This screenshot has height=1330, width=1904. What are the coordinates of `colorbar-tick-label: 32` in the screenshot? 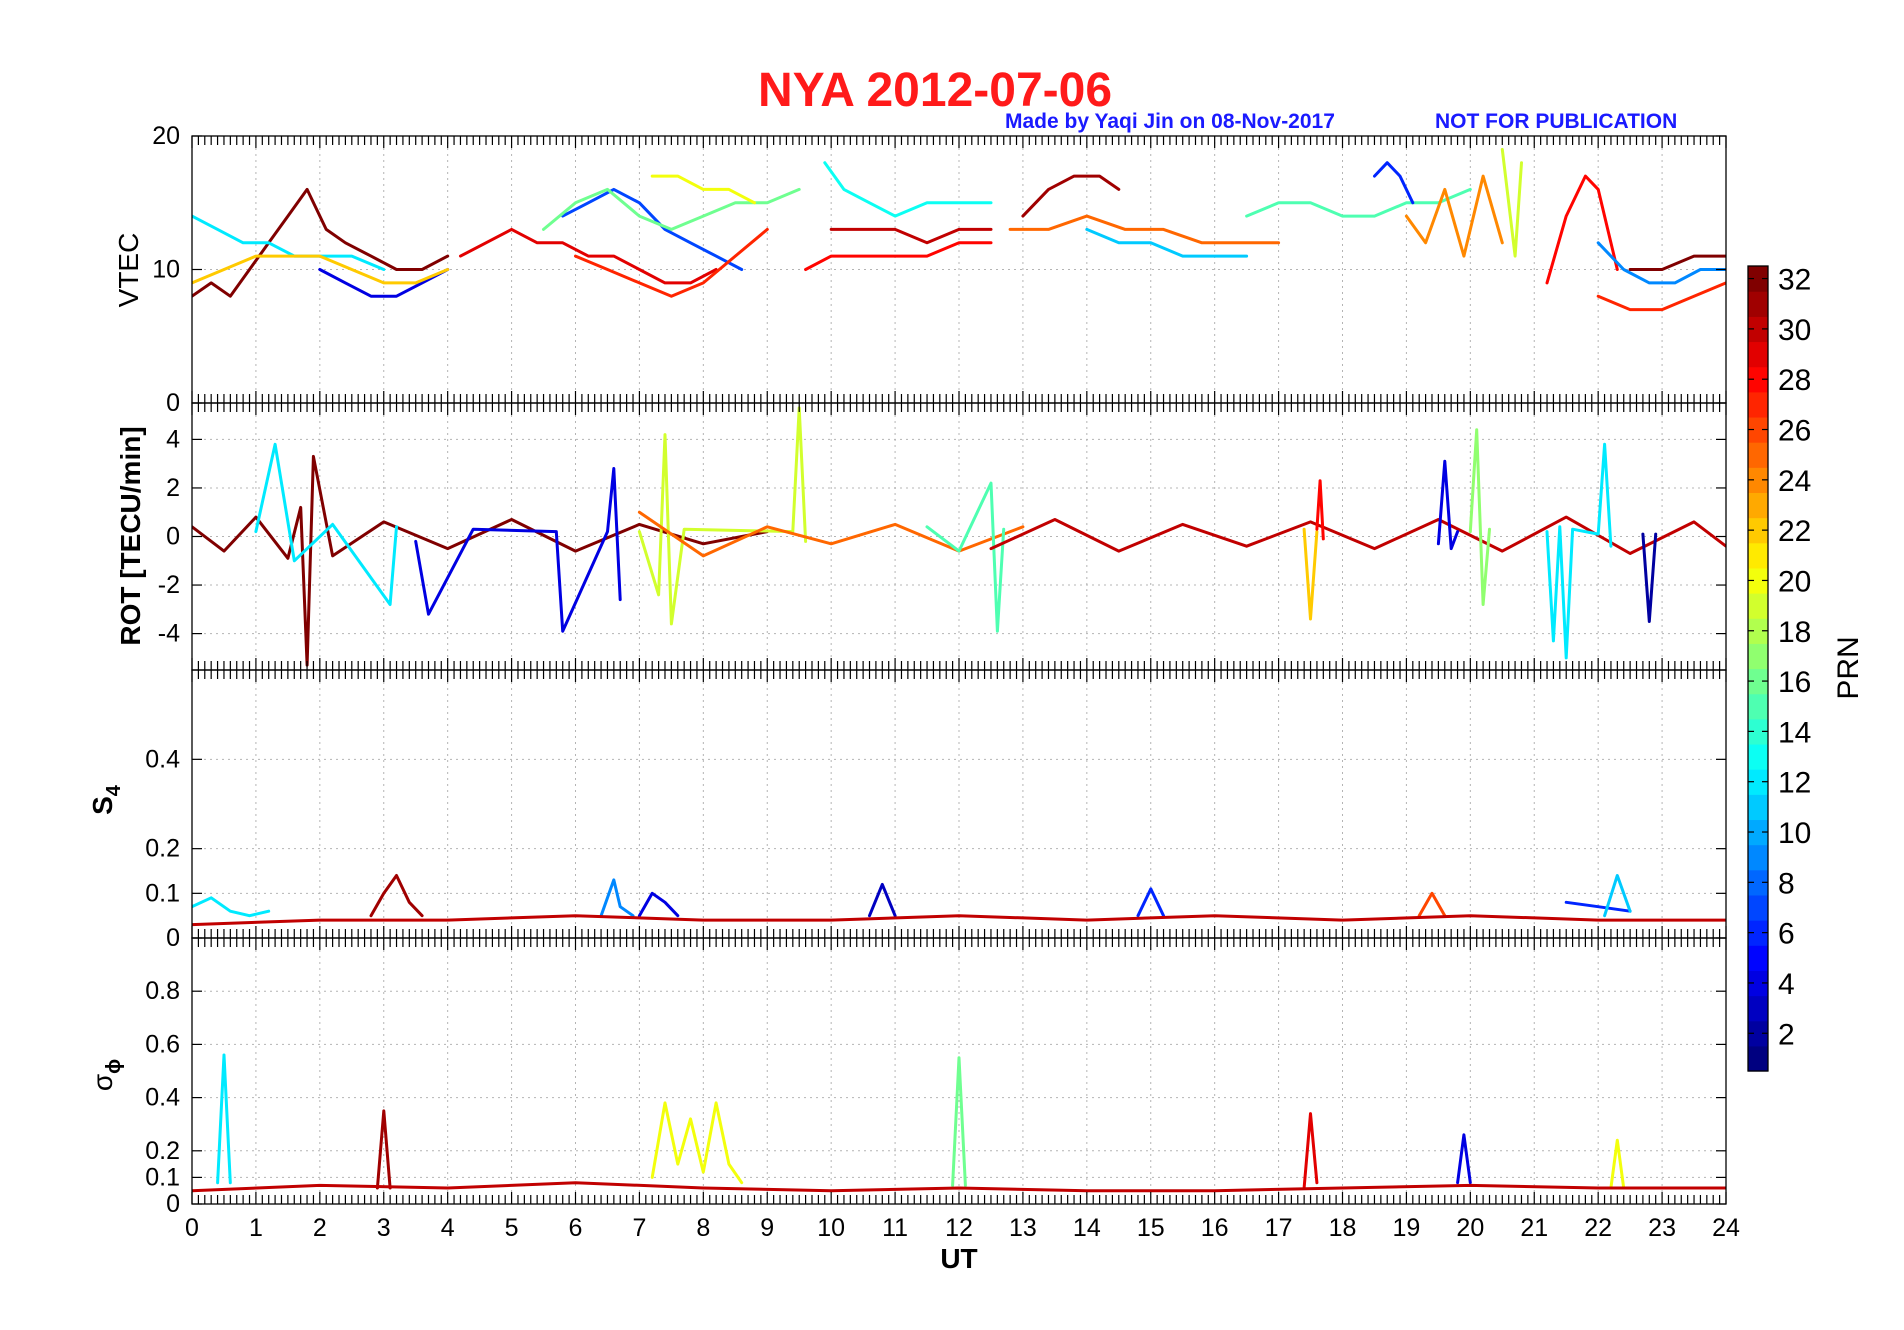 It's located at (1794, 280).